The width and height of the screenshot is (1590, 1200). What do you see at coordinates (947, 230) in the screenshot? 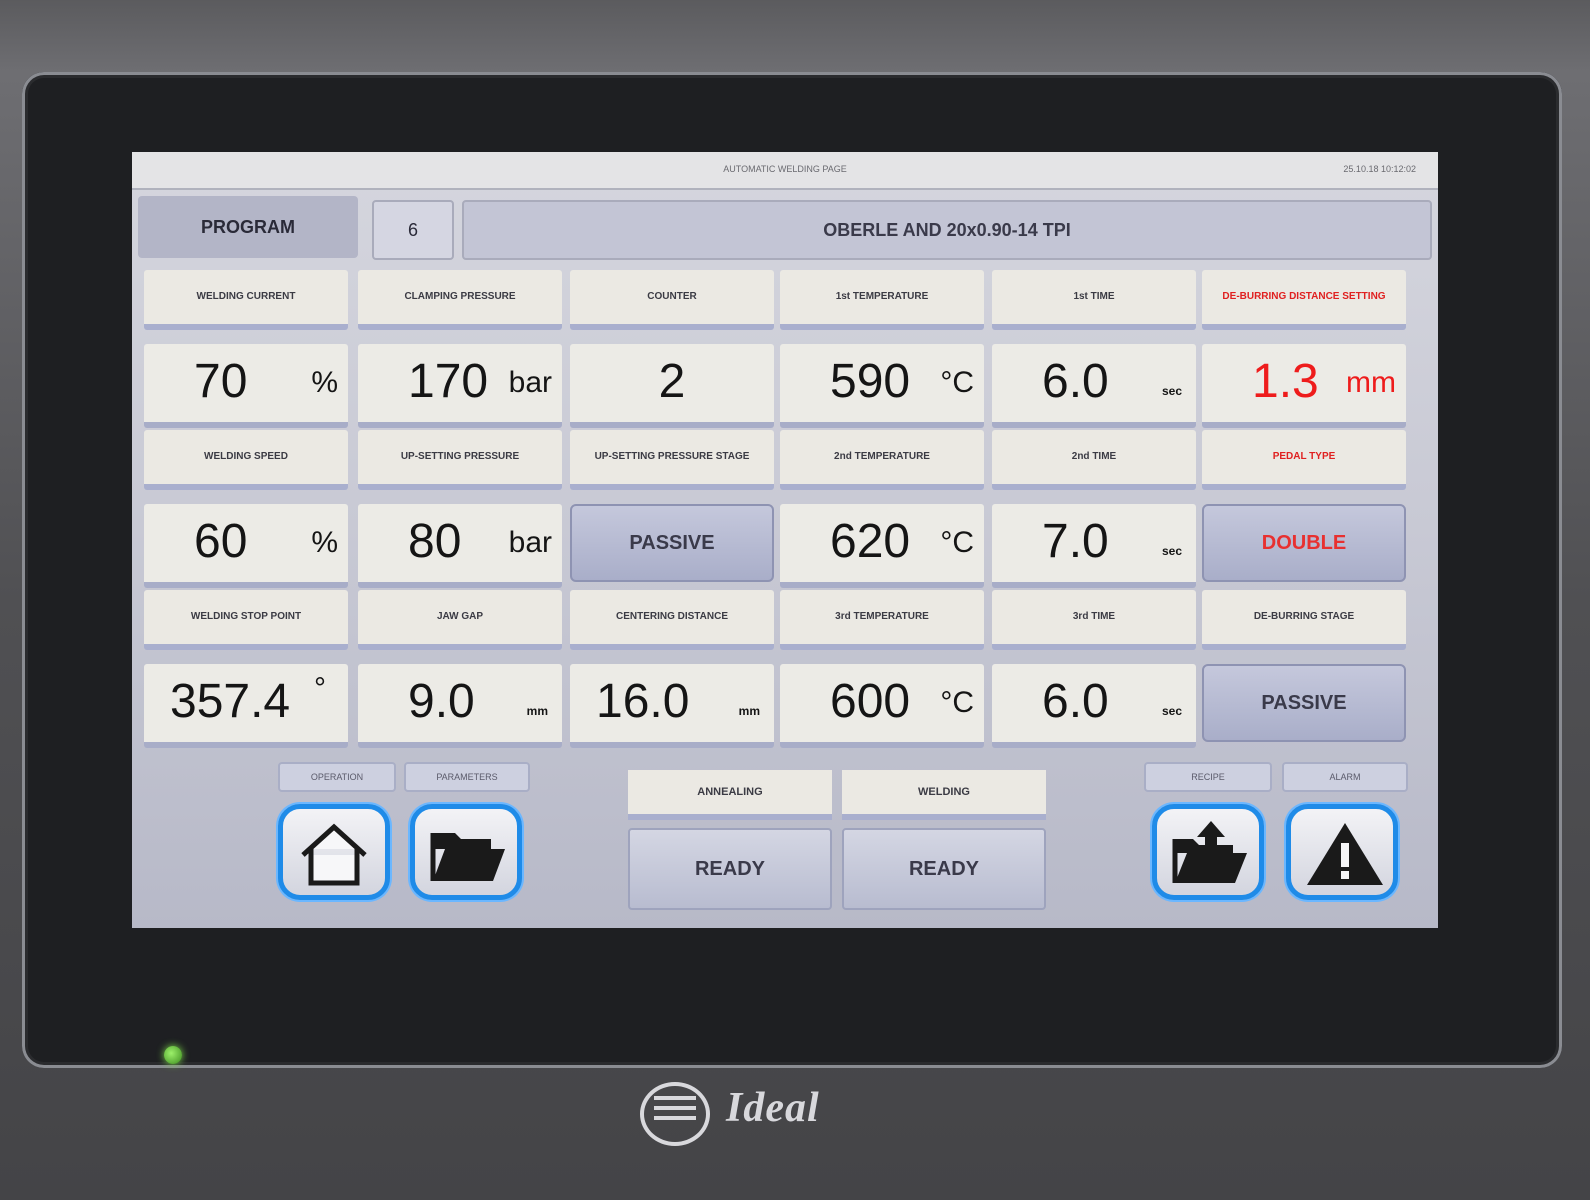
I see `program-name-field: OBERLE AND 20x0.90-14 TPI` at bounding box center [947, 230].